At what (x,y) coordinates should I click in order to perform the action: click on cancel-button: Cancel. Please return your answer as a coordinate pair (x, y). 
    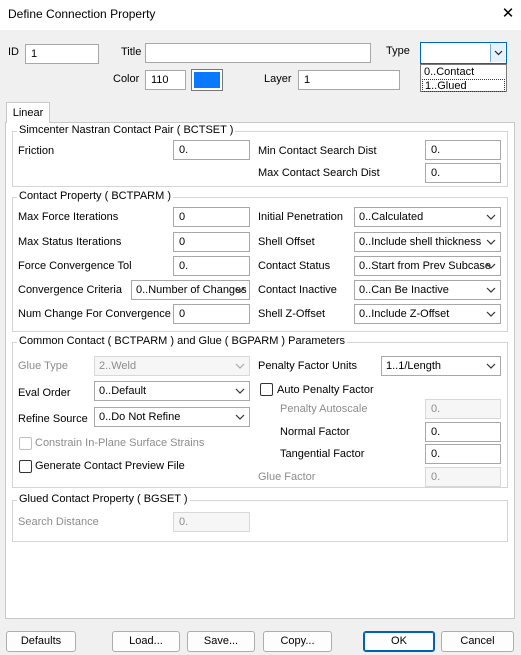
    Looking at the image, I should click on (477, 641).